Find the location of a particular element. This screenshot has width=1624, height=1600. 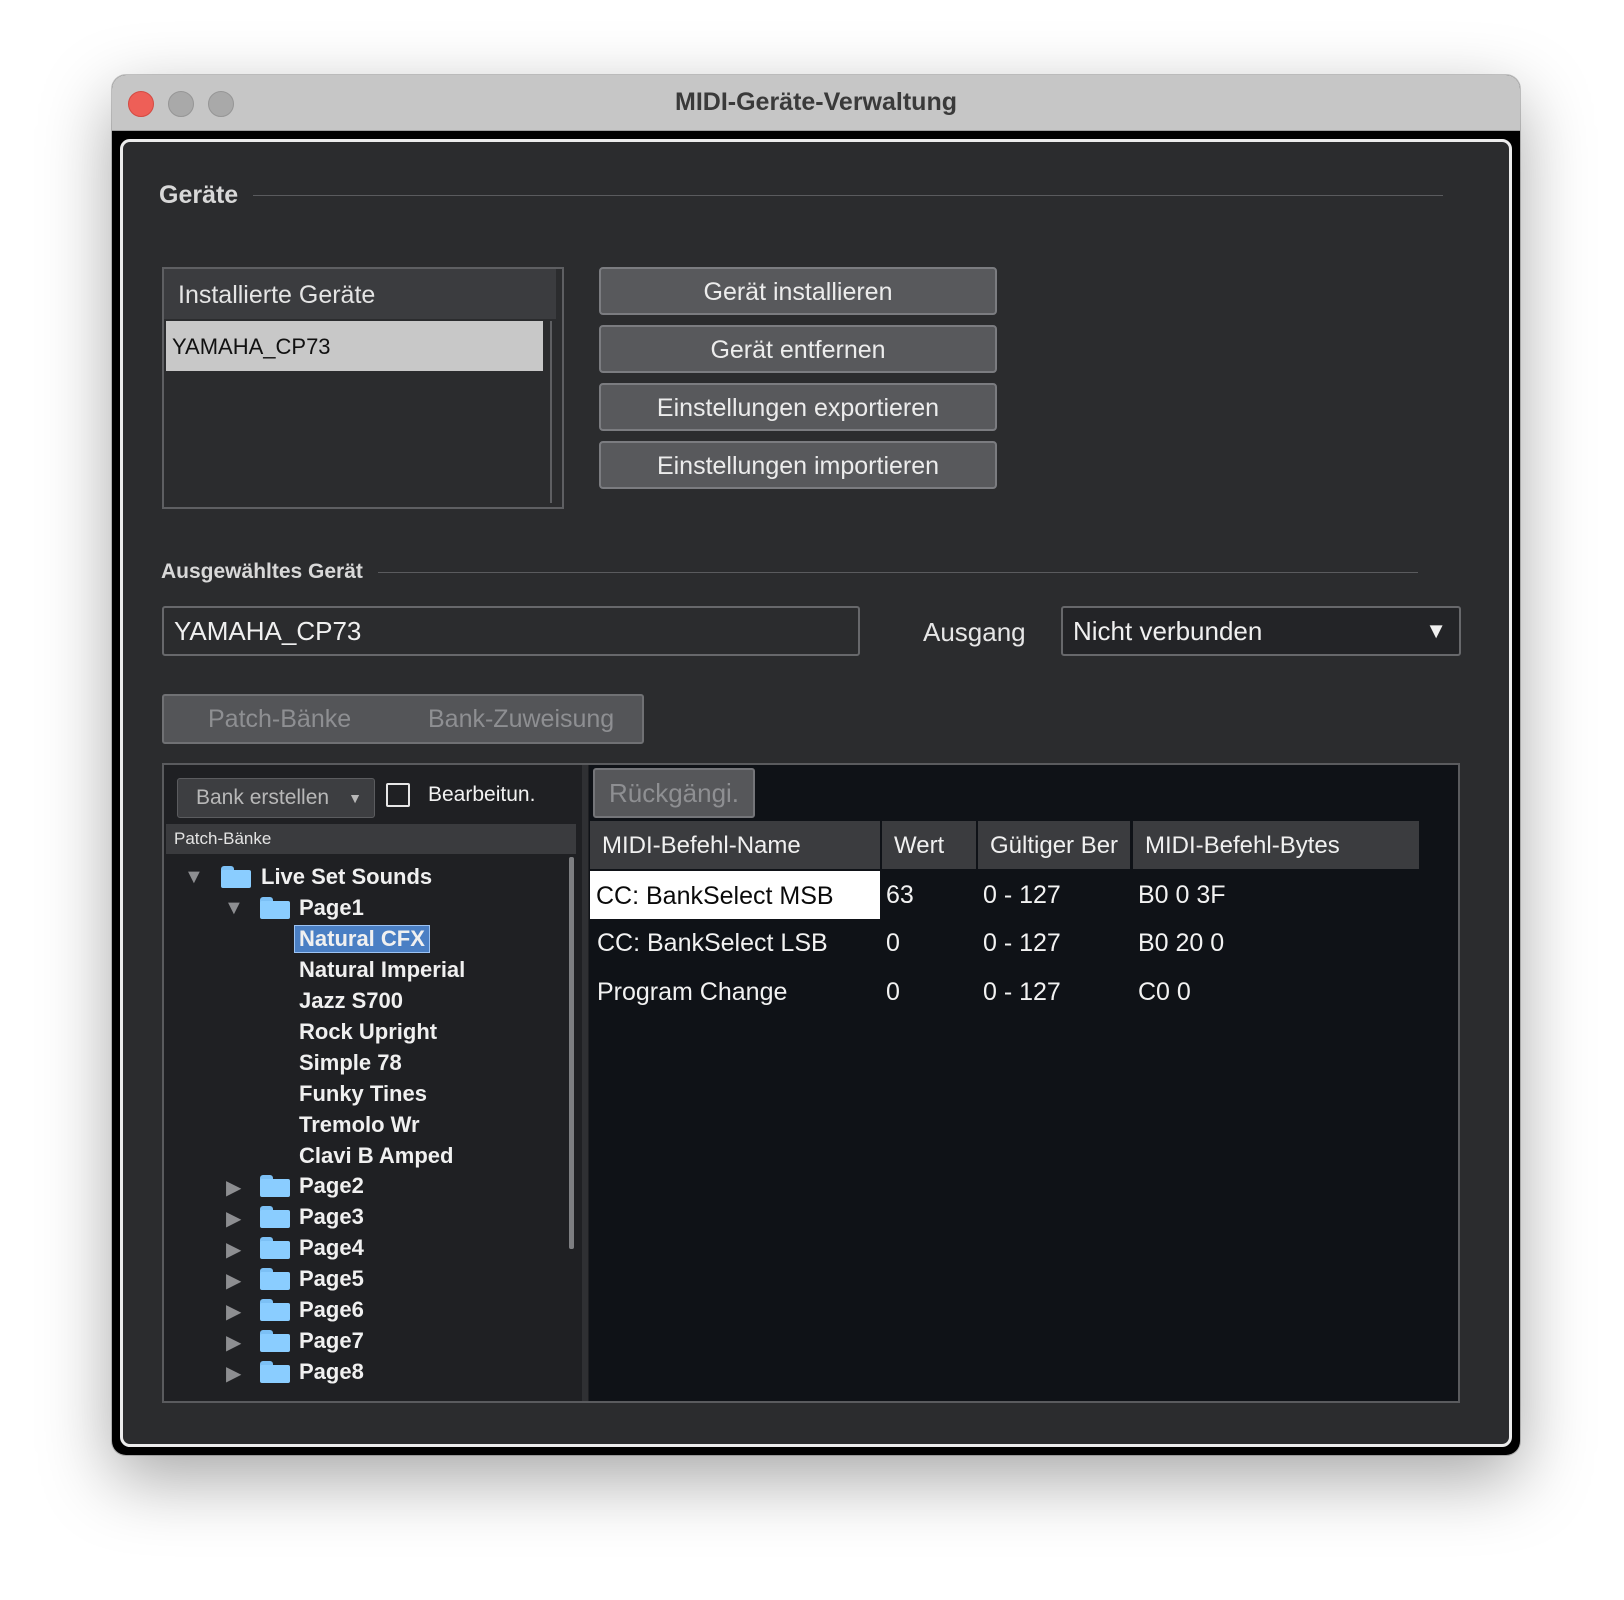

edit-checkbox is located at coordinates (398, 795).